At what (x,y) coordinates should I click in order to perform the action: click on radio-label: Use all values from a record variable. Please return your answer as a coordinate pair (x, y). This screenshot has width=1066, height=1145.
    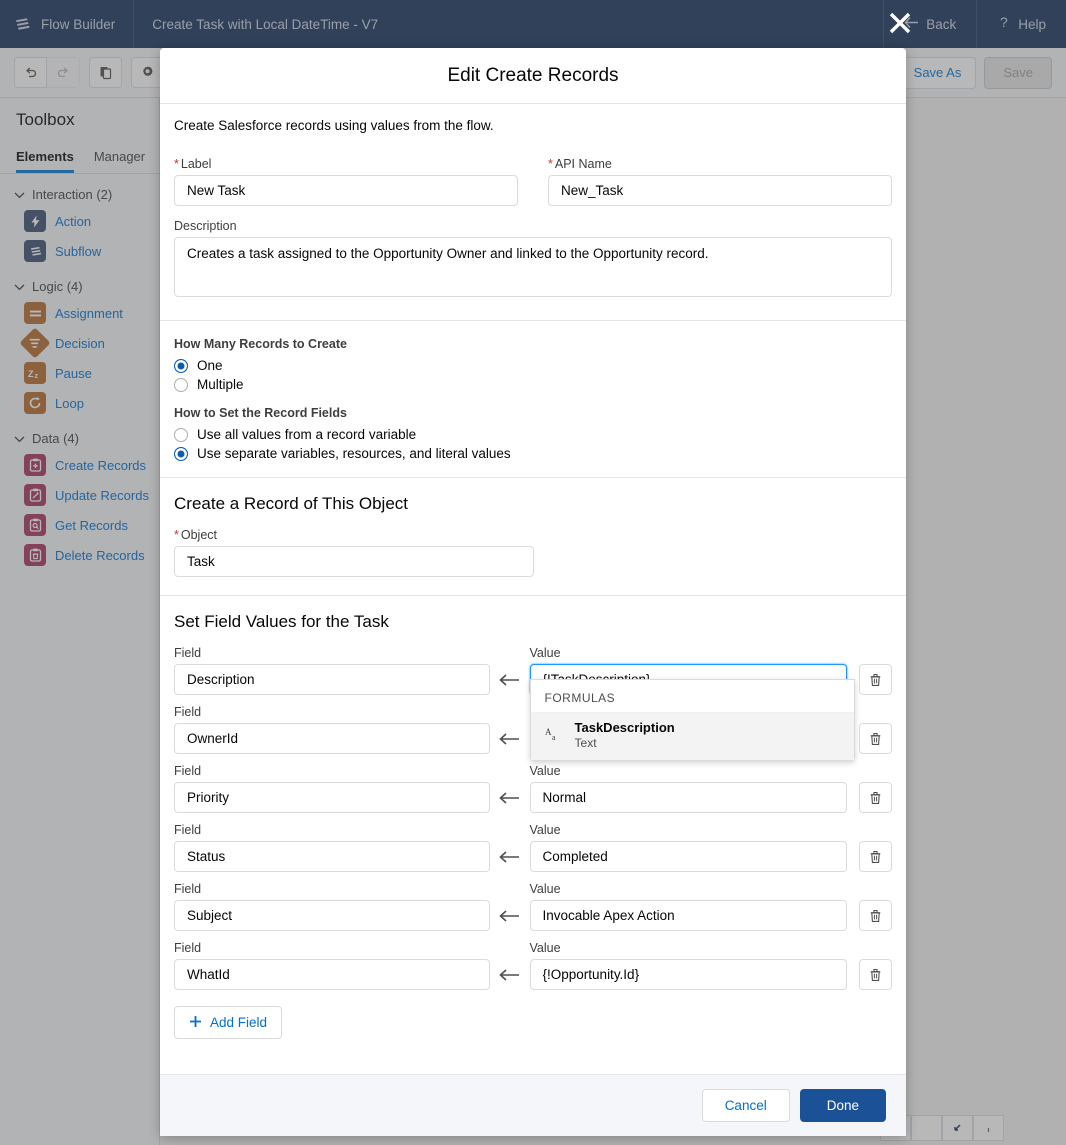
    Looking at the image, I should click on (307, 434).